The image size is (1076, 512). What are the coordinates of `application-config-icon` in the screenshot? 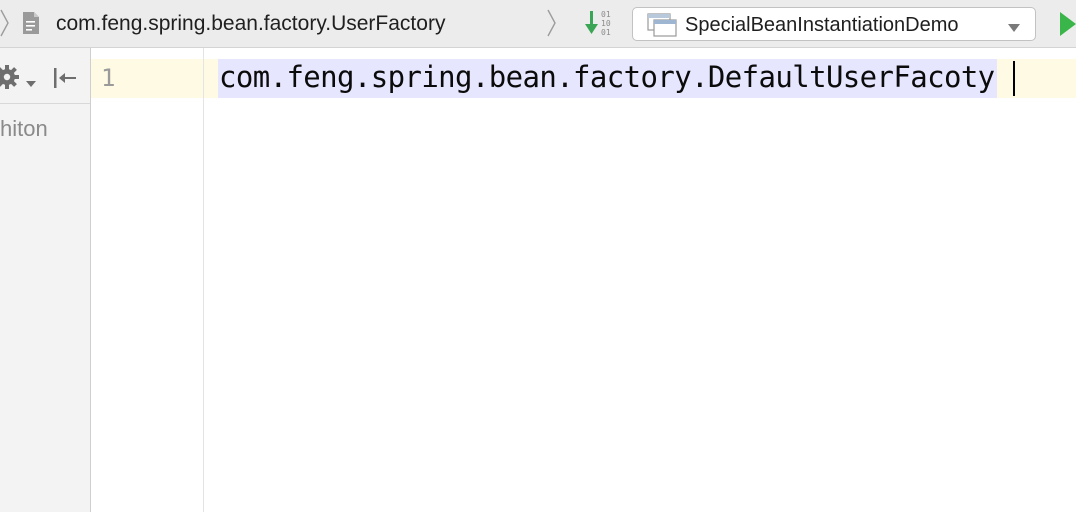 It's located at (662, 25).